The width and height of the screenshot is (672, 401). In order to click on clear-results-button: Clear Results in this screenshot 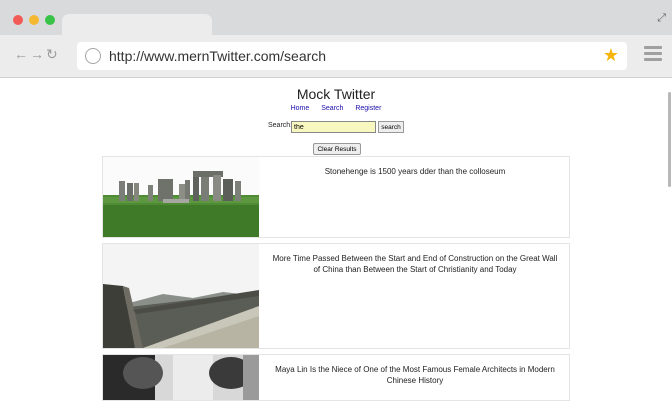, I will do `click(337, 149)`.